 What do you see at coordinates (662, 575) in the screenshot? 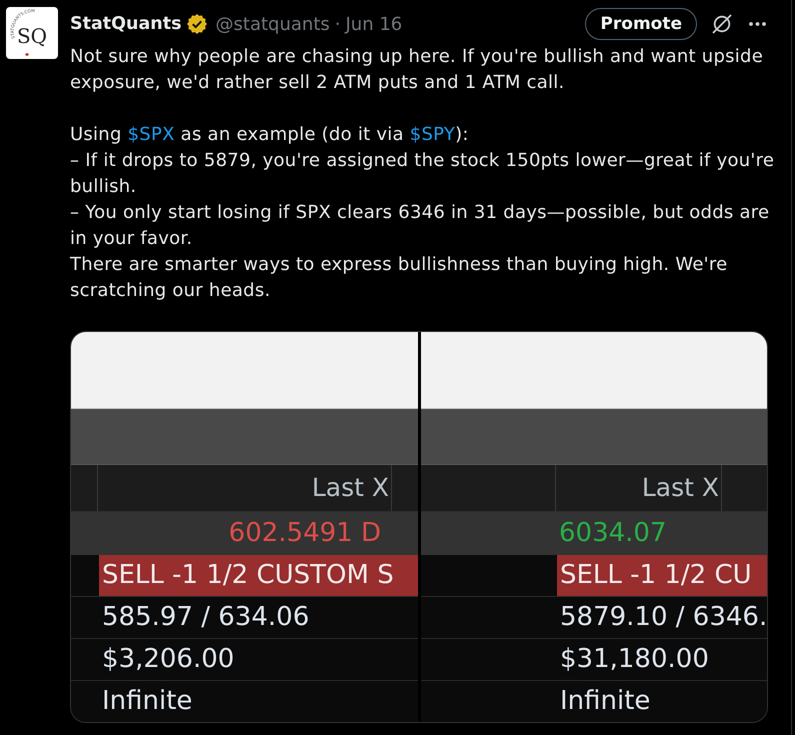
I see `order-cell: SELL -1 1/2 CU` at bounding box center [662, 575].